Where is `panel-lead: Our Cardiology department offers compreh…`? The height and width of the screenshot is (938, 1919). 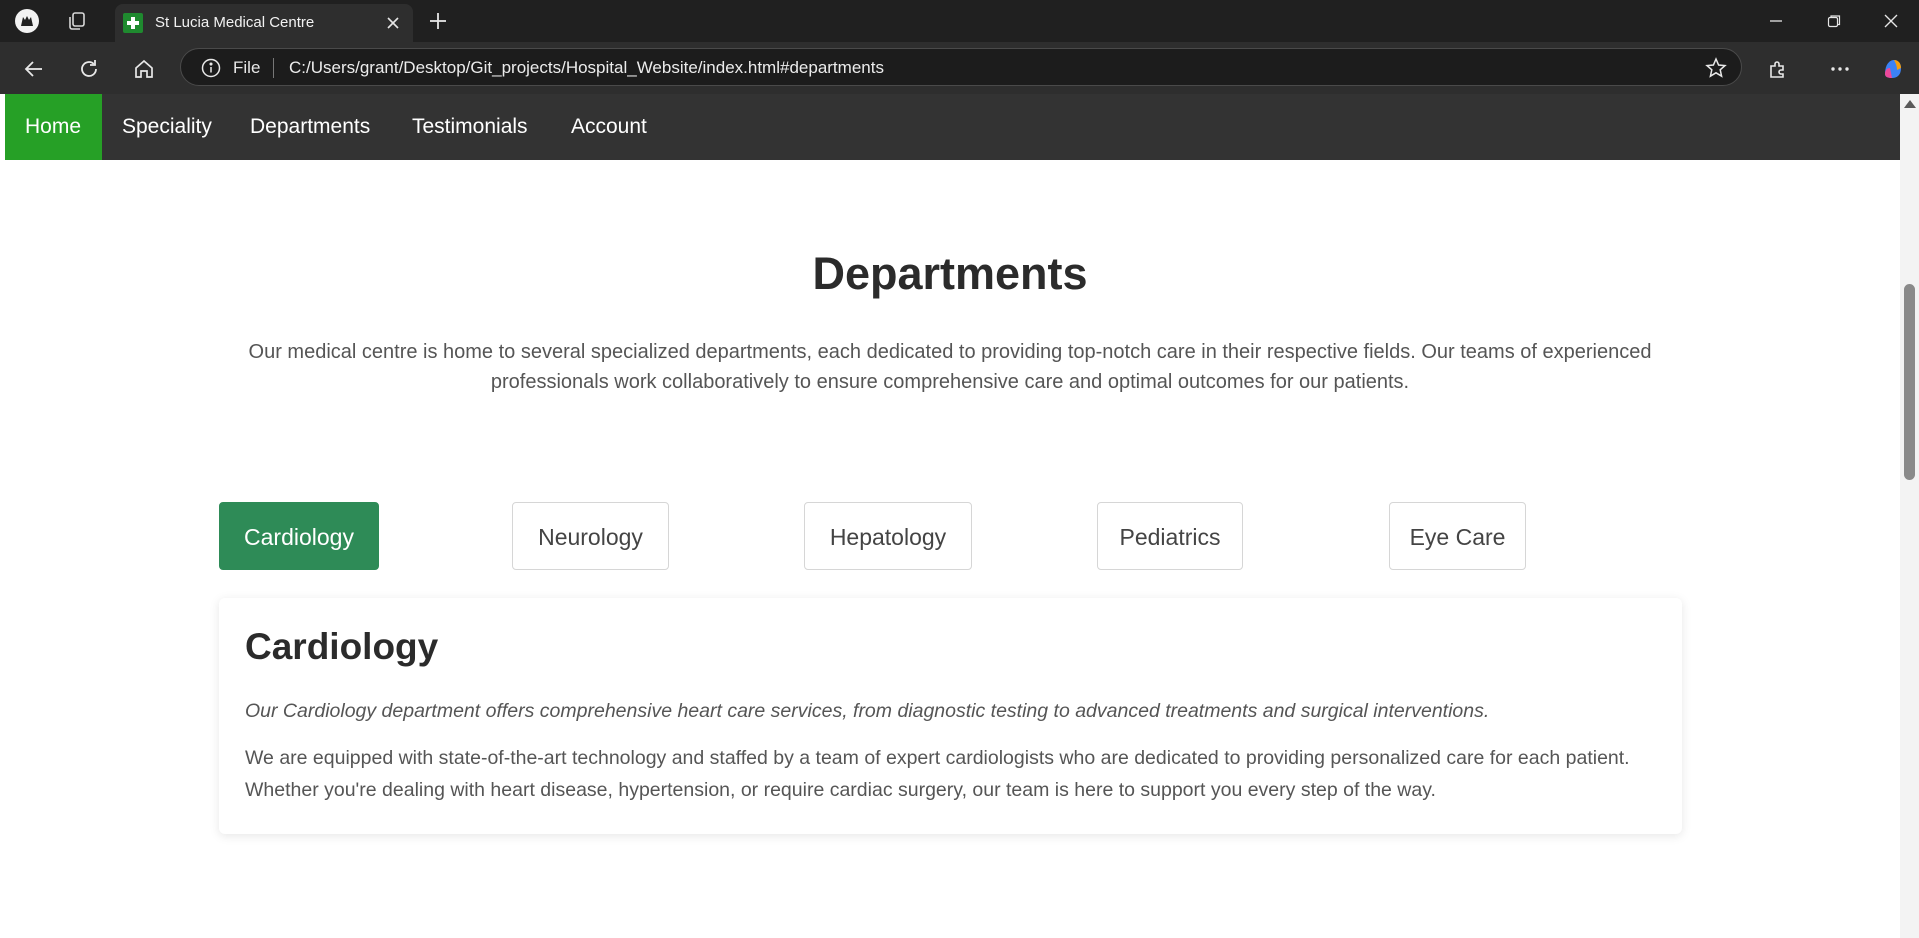
panel-lead: Our Cardiology department offers compreh… is located at coordinates (867, 711).